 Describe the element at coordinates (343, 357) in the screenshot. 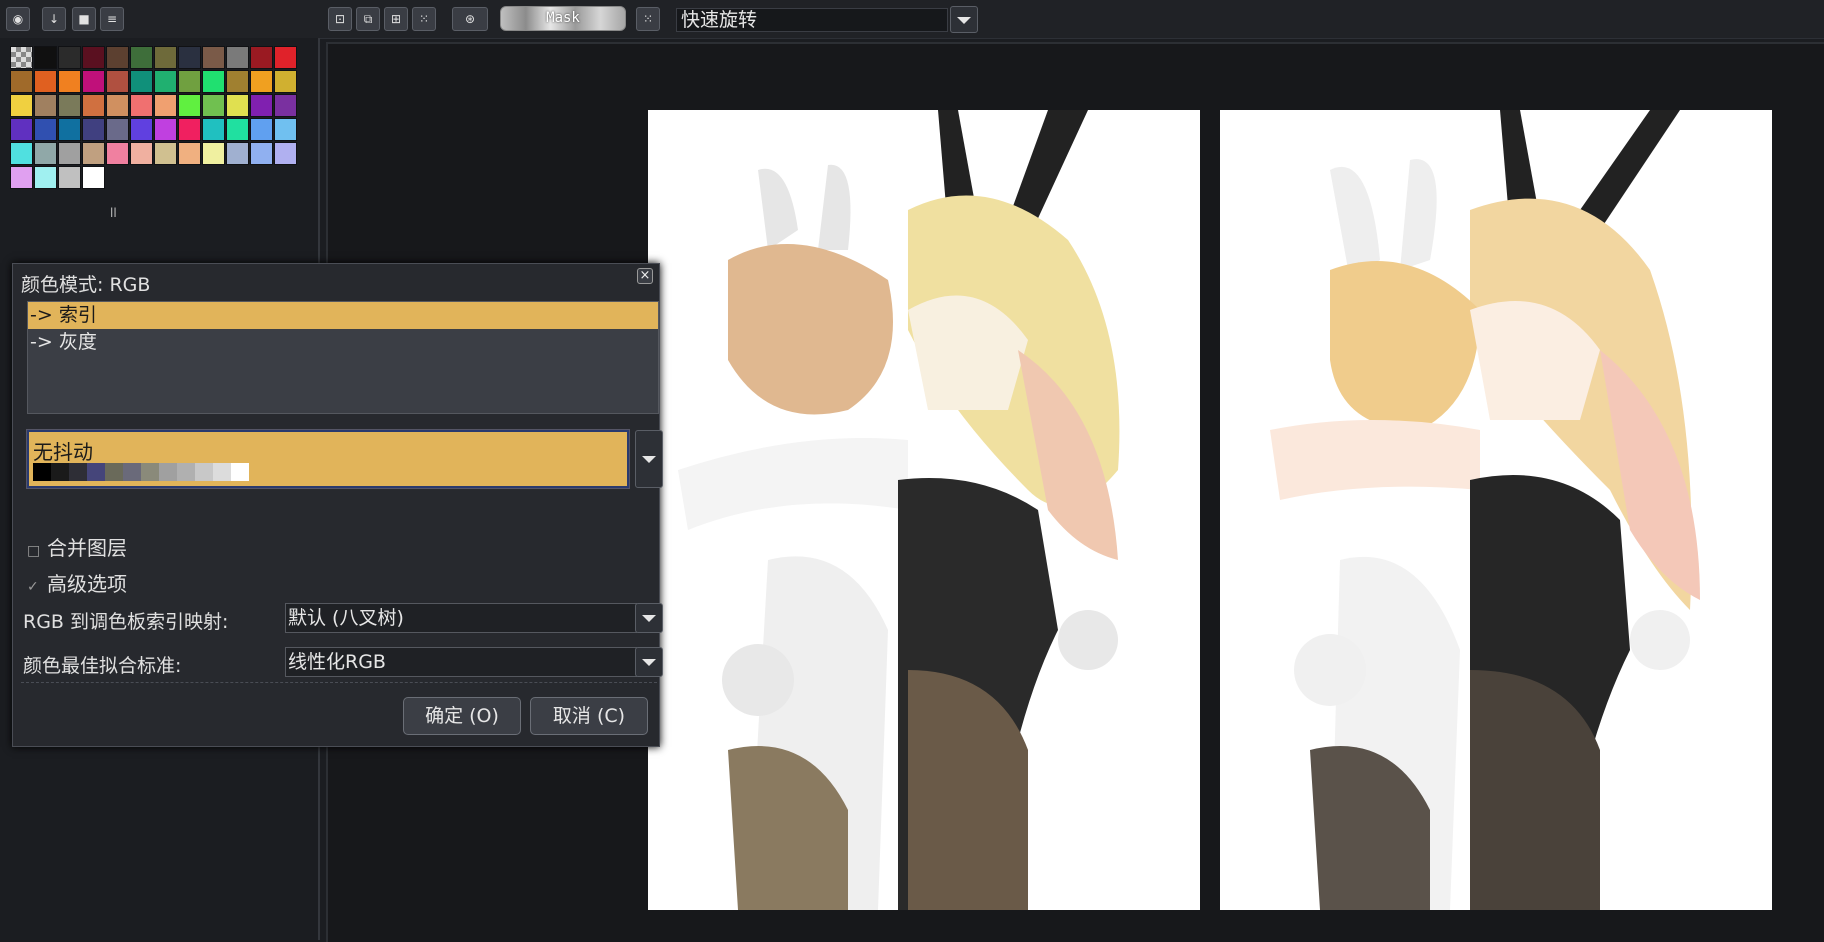

I see `mode-list: -> 索引 -> 灰度` at that location.